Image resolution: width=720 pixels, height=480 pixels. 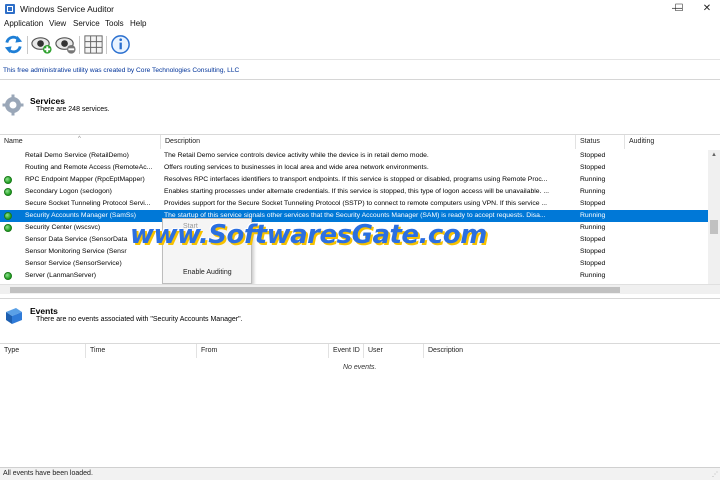 What do you see at coordinates (138, 23) in the screenshot?
I see `menu-help: Help` at bounding box center [138, 23].